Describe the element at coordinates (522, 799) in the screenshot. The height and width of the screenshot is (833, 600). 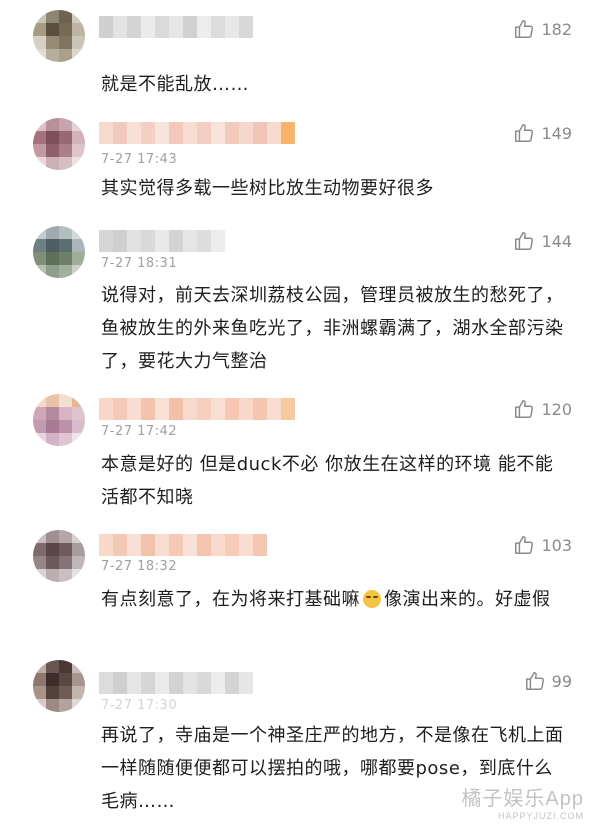
I see `watermark-main: 橘子娱乐App` at that location.